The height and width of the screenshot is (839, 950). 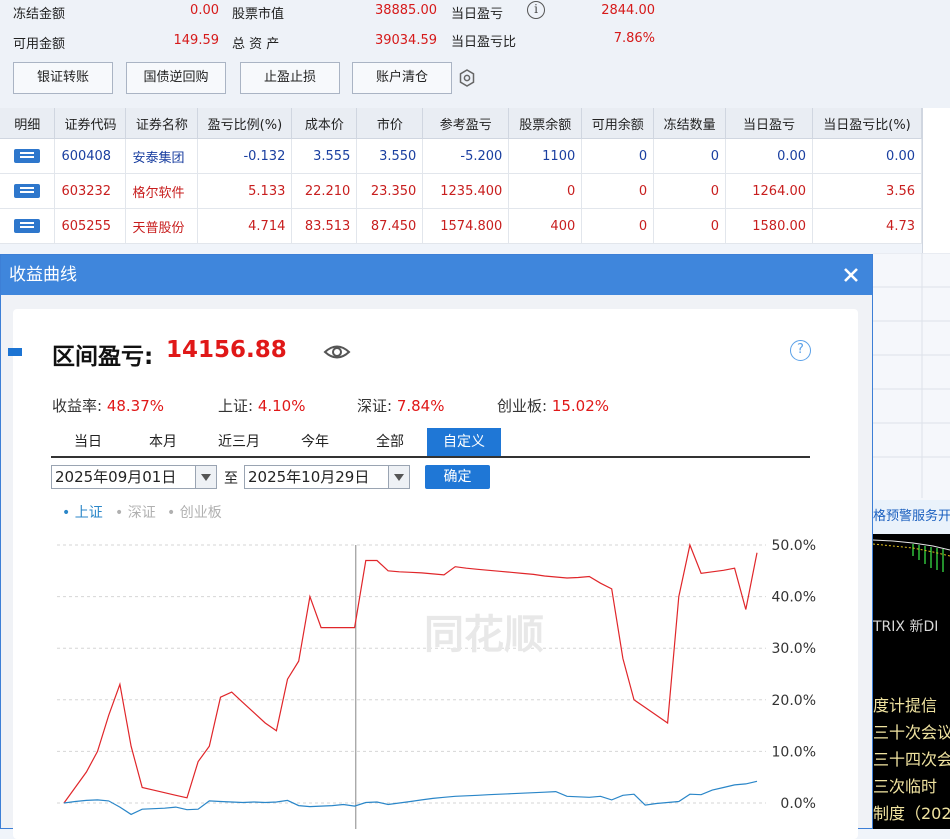 What do you see at coordinates (484, 635) in the screenshot?
I see `watermark: 同花顺` at bounding box center [484, 635].